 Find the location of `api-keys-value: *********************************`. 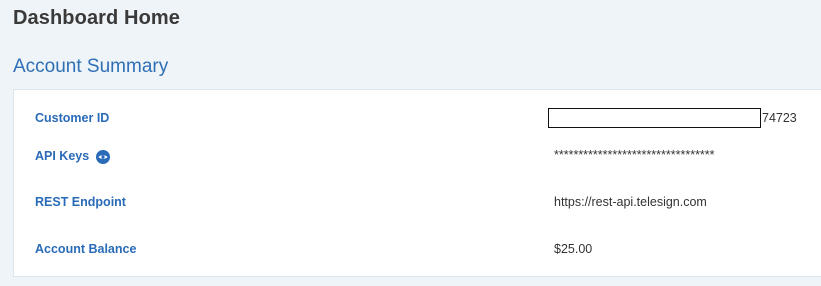

api-keys-value: ********************************* is located at coordinates (634, 155).